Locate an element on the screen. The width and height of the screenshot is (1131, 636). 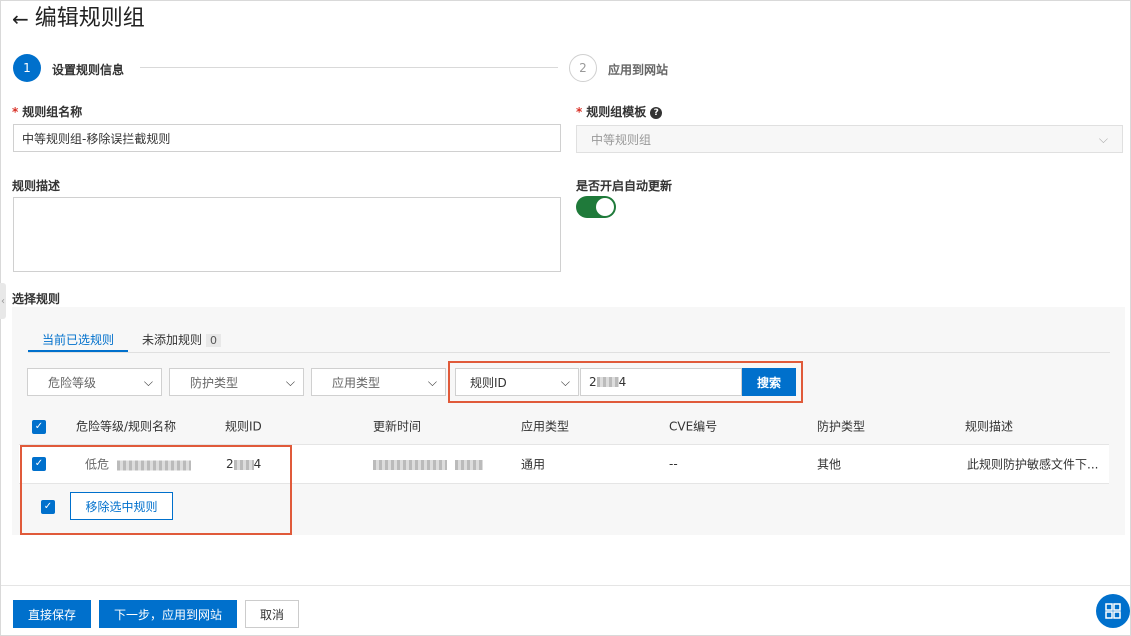
next-apply-button: 下一步，应用到网站 is located at coordinates (168, 614).